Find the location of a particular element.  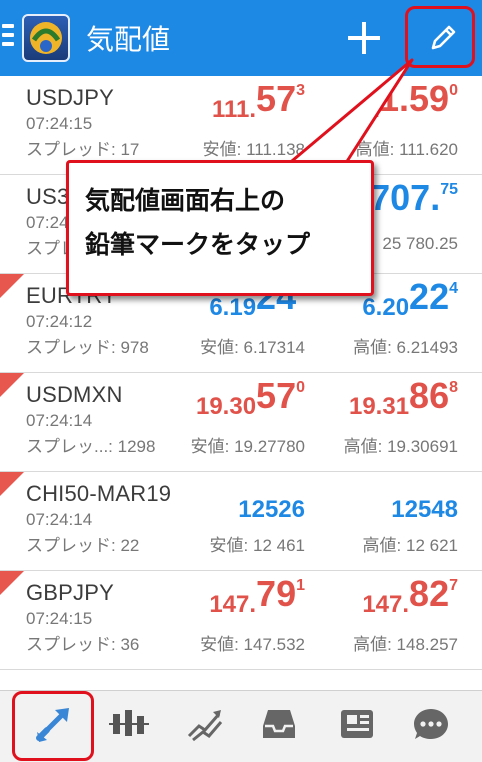

spread-value: スプレッ...: 1298 is located at coordinates (91, 446).